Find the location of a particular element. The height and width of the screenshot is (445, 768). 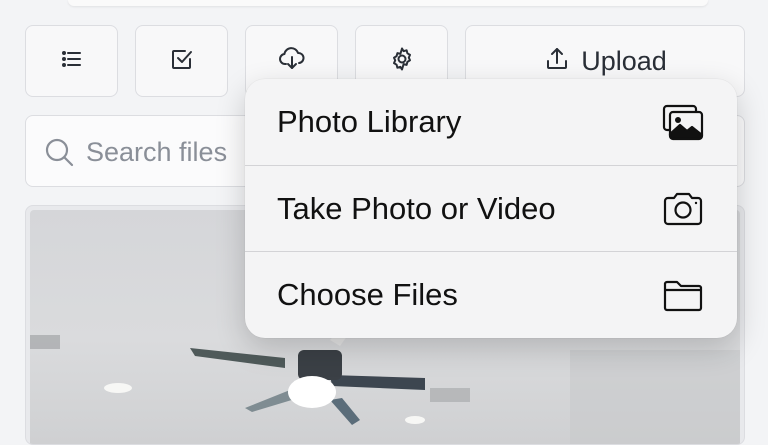

gear-icon is located at coordinates (402, 61).